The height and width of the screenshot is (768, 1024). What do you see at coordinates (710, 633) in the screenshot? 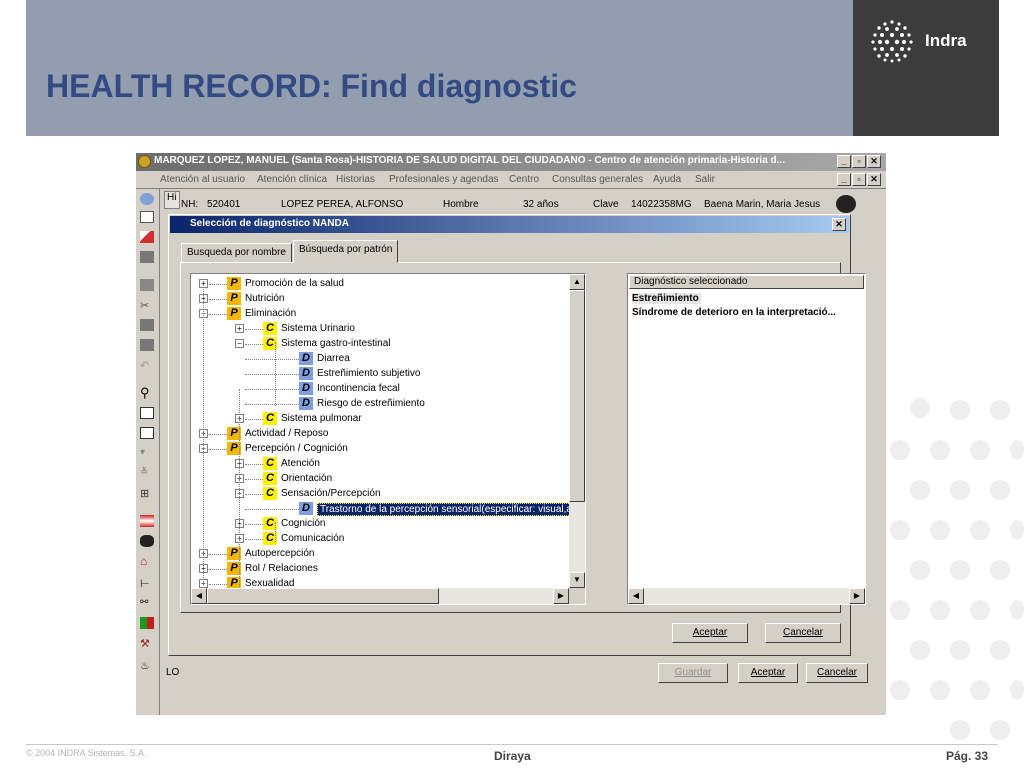
I see `dialog-aceptar-button: Aceptar` at bounding box center [710, 633].